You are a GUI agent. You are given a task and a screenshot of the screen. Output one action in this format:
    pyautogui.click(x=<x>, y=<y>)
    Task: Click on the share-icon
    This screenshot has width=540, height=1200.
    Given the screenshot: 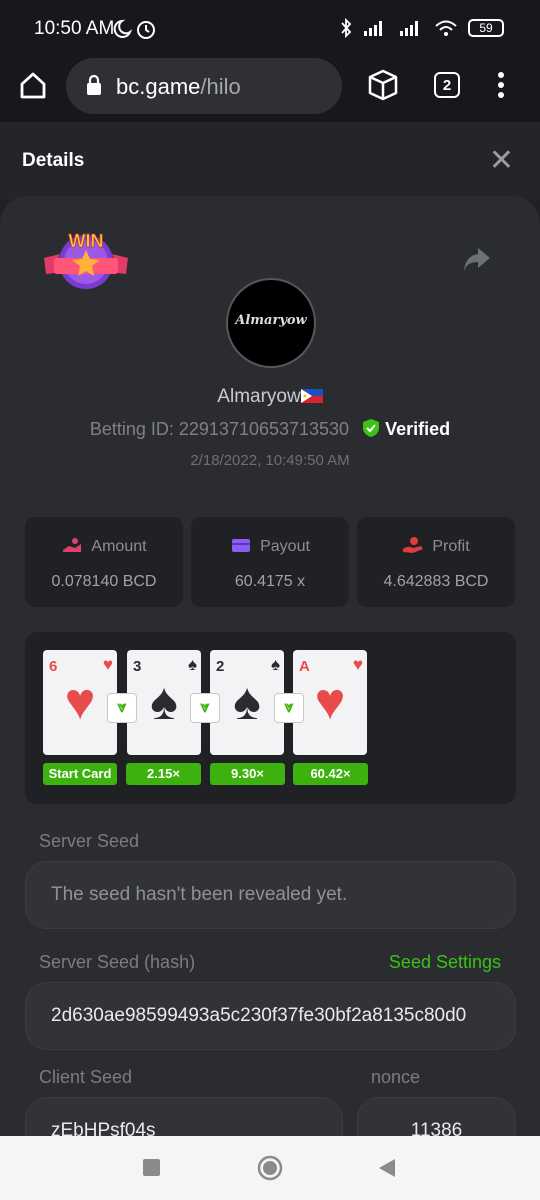 What is the action you would take?
    pyautogui.click(x=477, y=260)
    